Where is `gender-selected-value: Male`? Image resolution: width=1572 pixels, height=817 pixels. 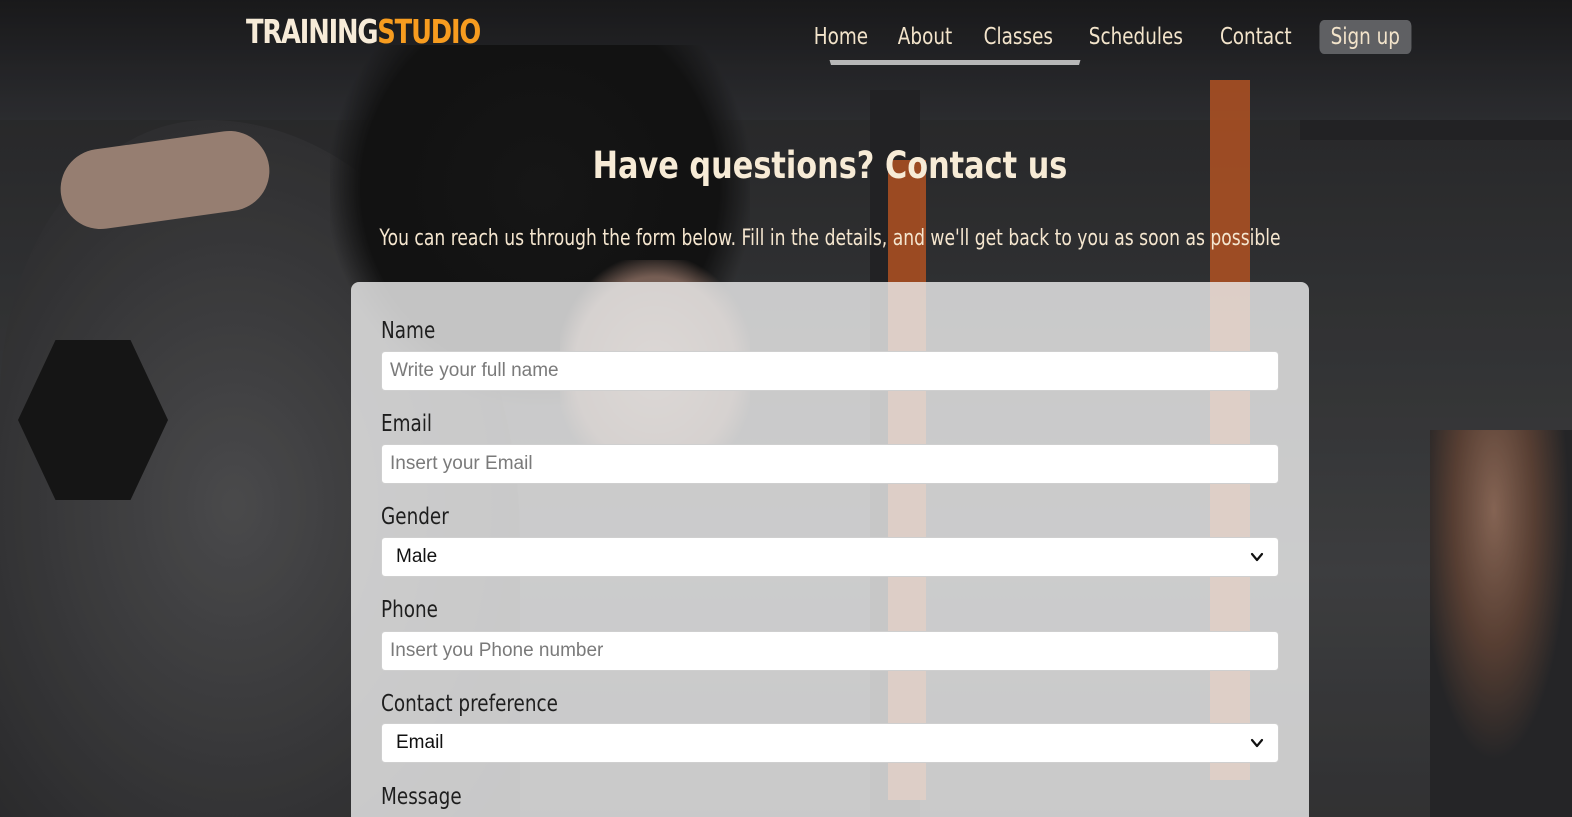
gender-selected-value: Male is located at coordinates (417, 556).